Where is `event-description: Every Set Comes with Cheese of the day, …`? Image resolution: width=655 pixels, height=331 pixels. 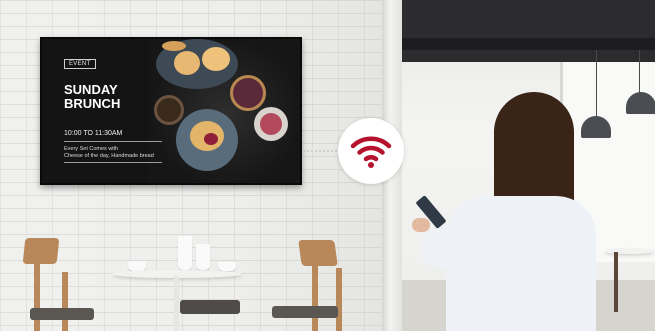 event-description: Every Set Comes with Cheese of the day, … is located at coordinates (109, 152).